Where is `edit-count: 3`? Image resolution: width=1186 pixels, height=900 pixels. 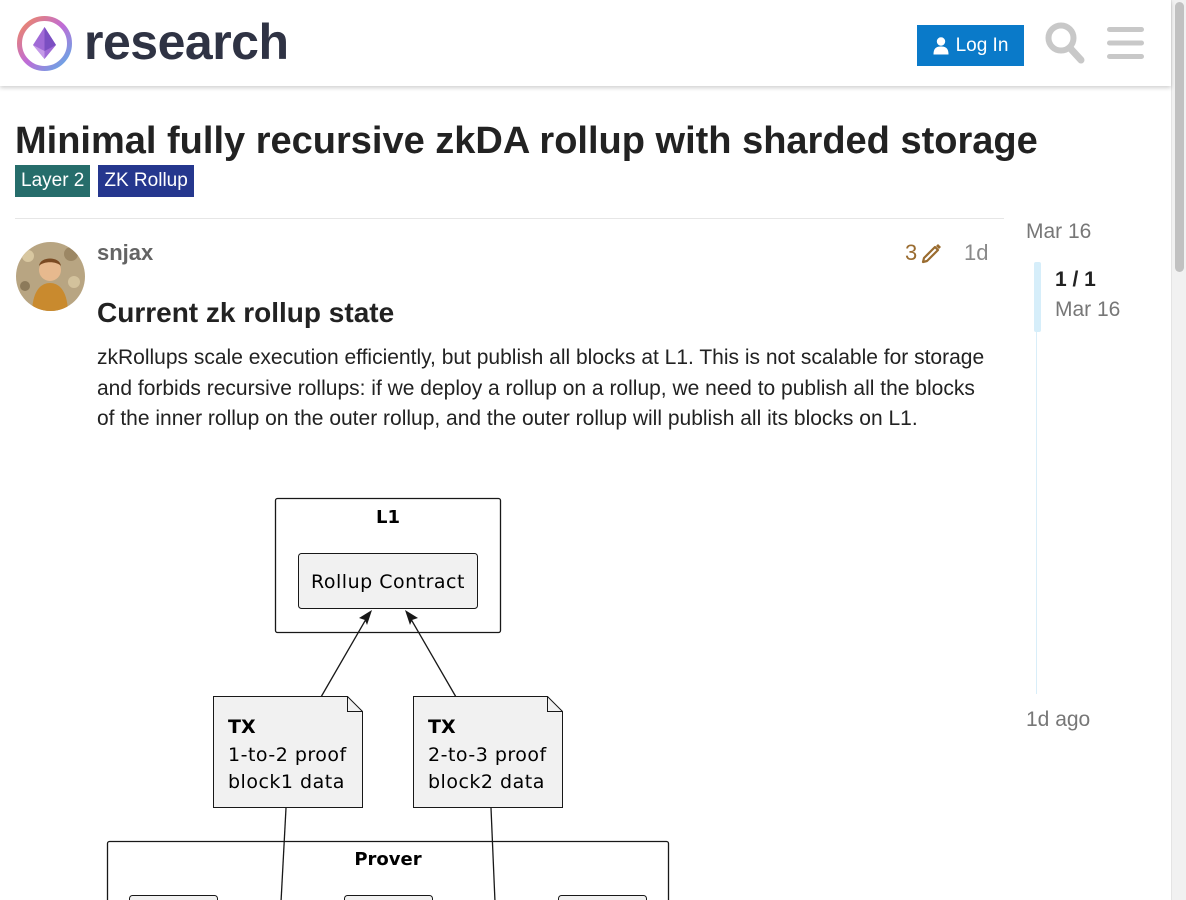 edit-count: 3 is located at coordinates (911, 252).